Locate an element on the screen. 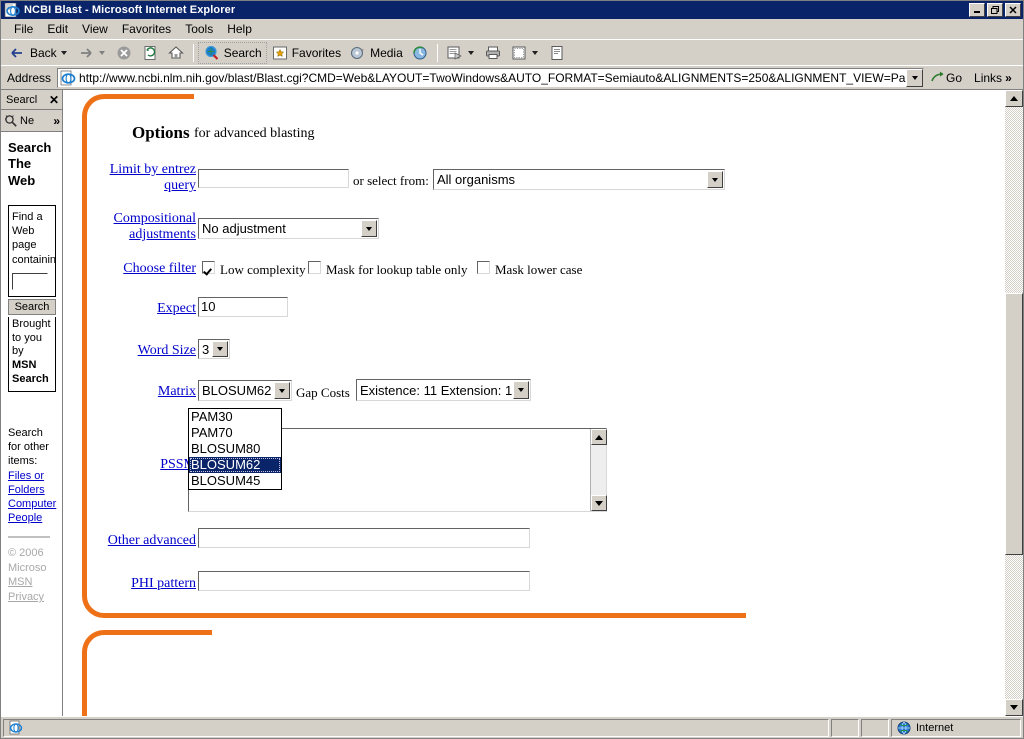 Image resolution: width=1024 pixels, height=739 pixels. label-entrez-query: Limit by entrez query is located at coordinates (150, 178).